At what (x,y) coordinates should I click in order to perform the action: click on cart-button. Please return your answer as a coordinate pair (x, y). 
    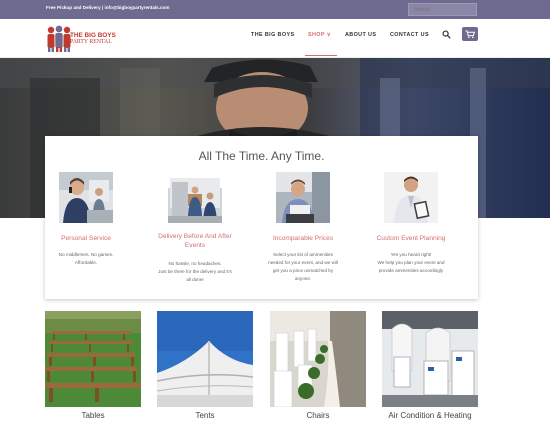
    Looking at the image, I should click on (470, 34).